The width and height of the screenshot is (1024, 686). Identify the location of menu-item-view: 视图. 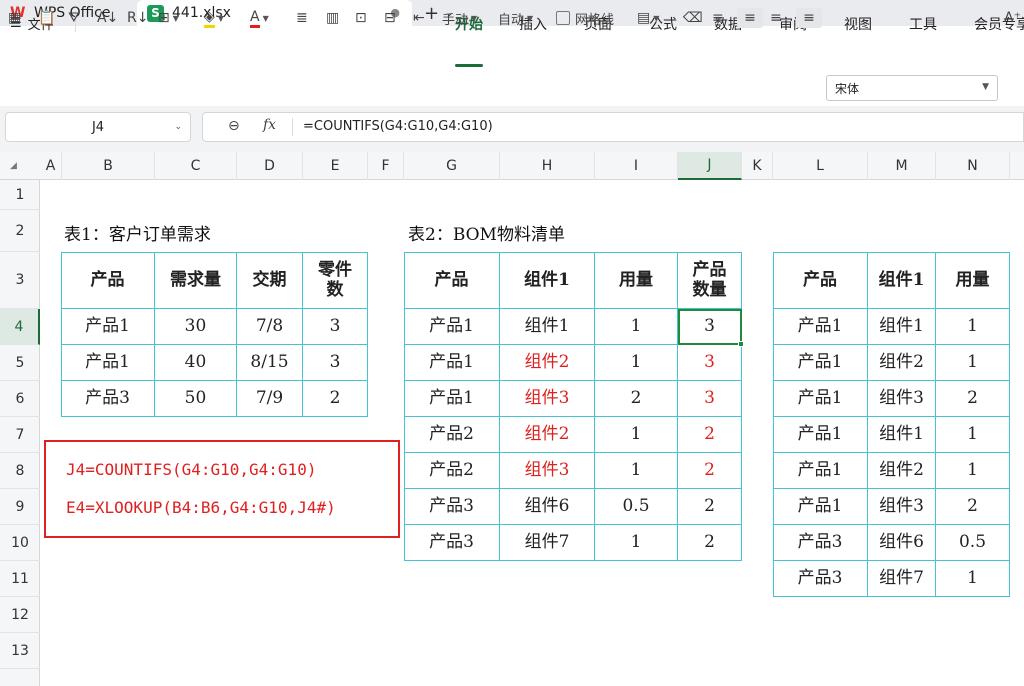
(858, 24).